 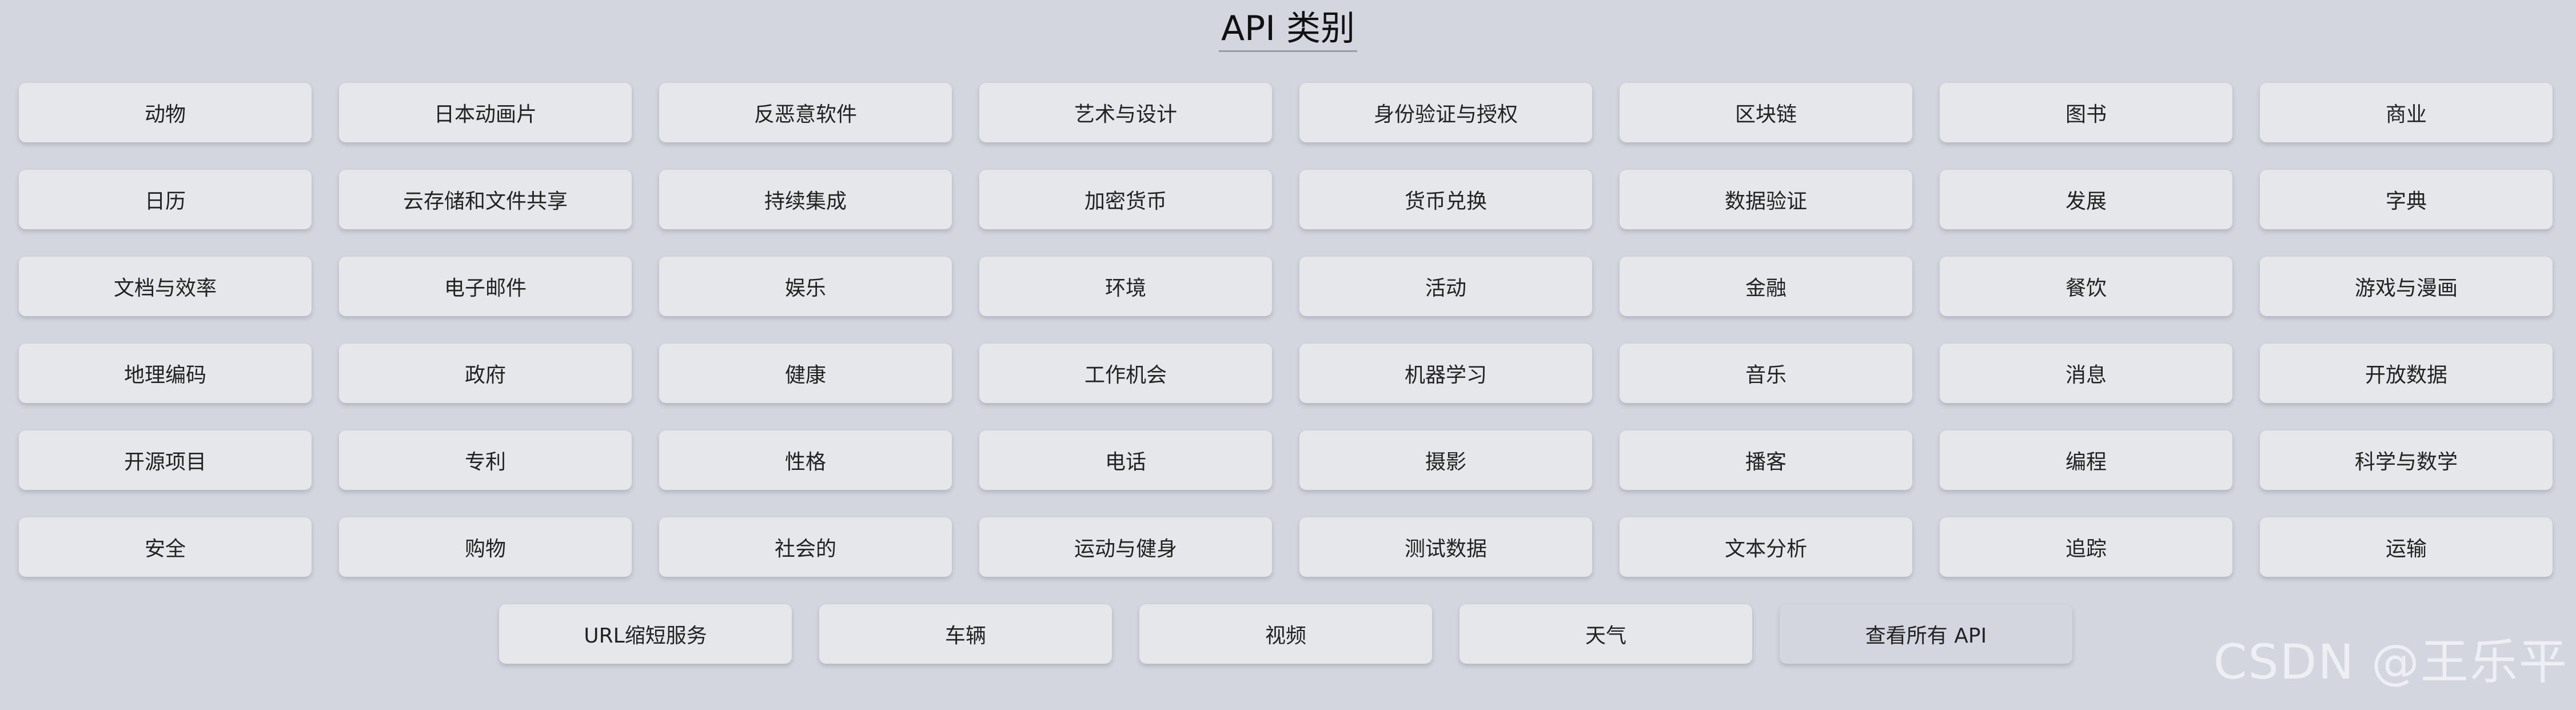 What do you see at coordinates (965, 634) in the screenshot?
I see `category-button-vehicle: 车辆` at bounding box center [965, 634].